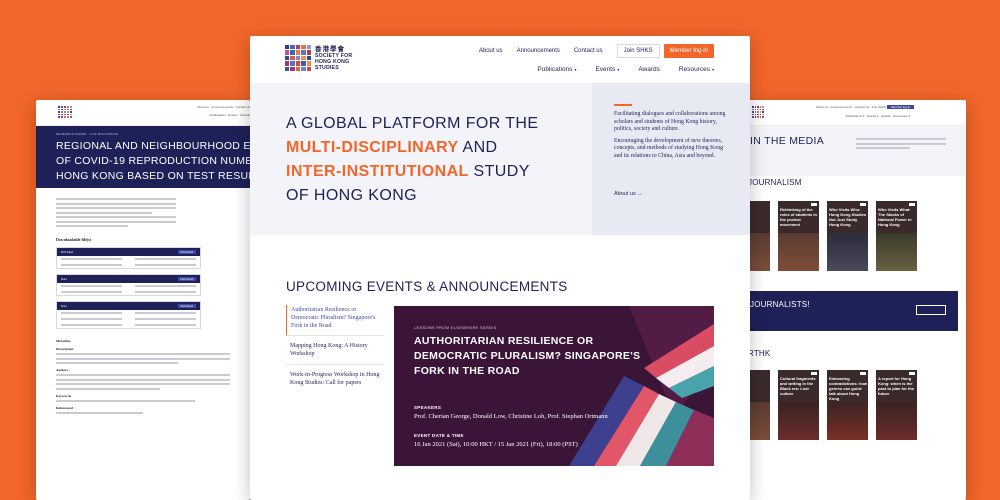  What do you see at coordinates (787, 141) in the screenshot?
I see `media-title: IN THE MEDIA` at bounding box center [787, 141].